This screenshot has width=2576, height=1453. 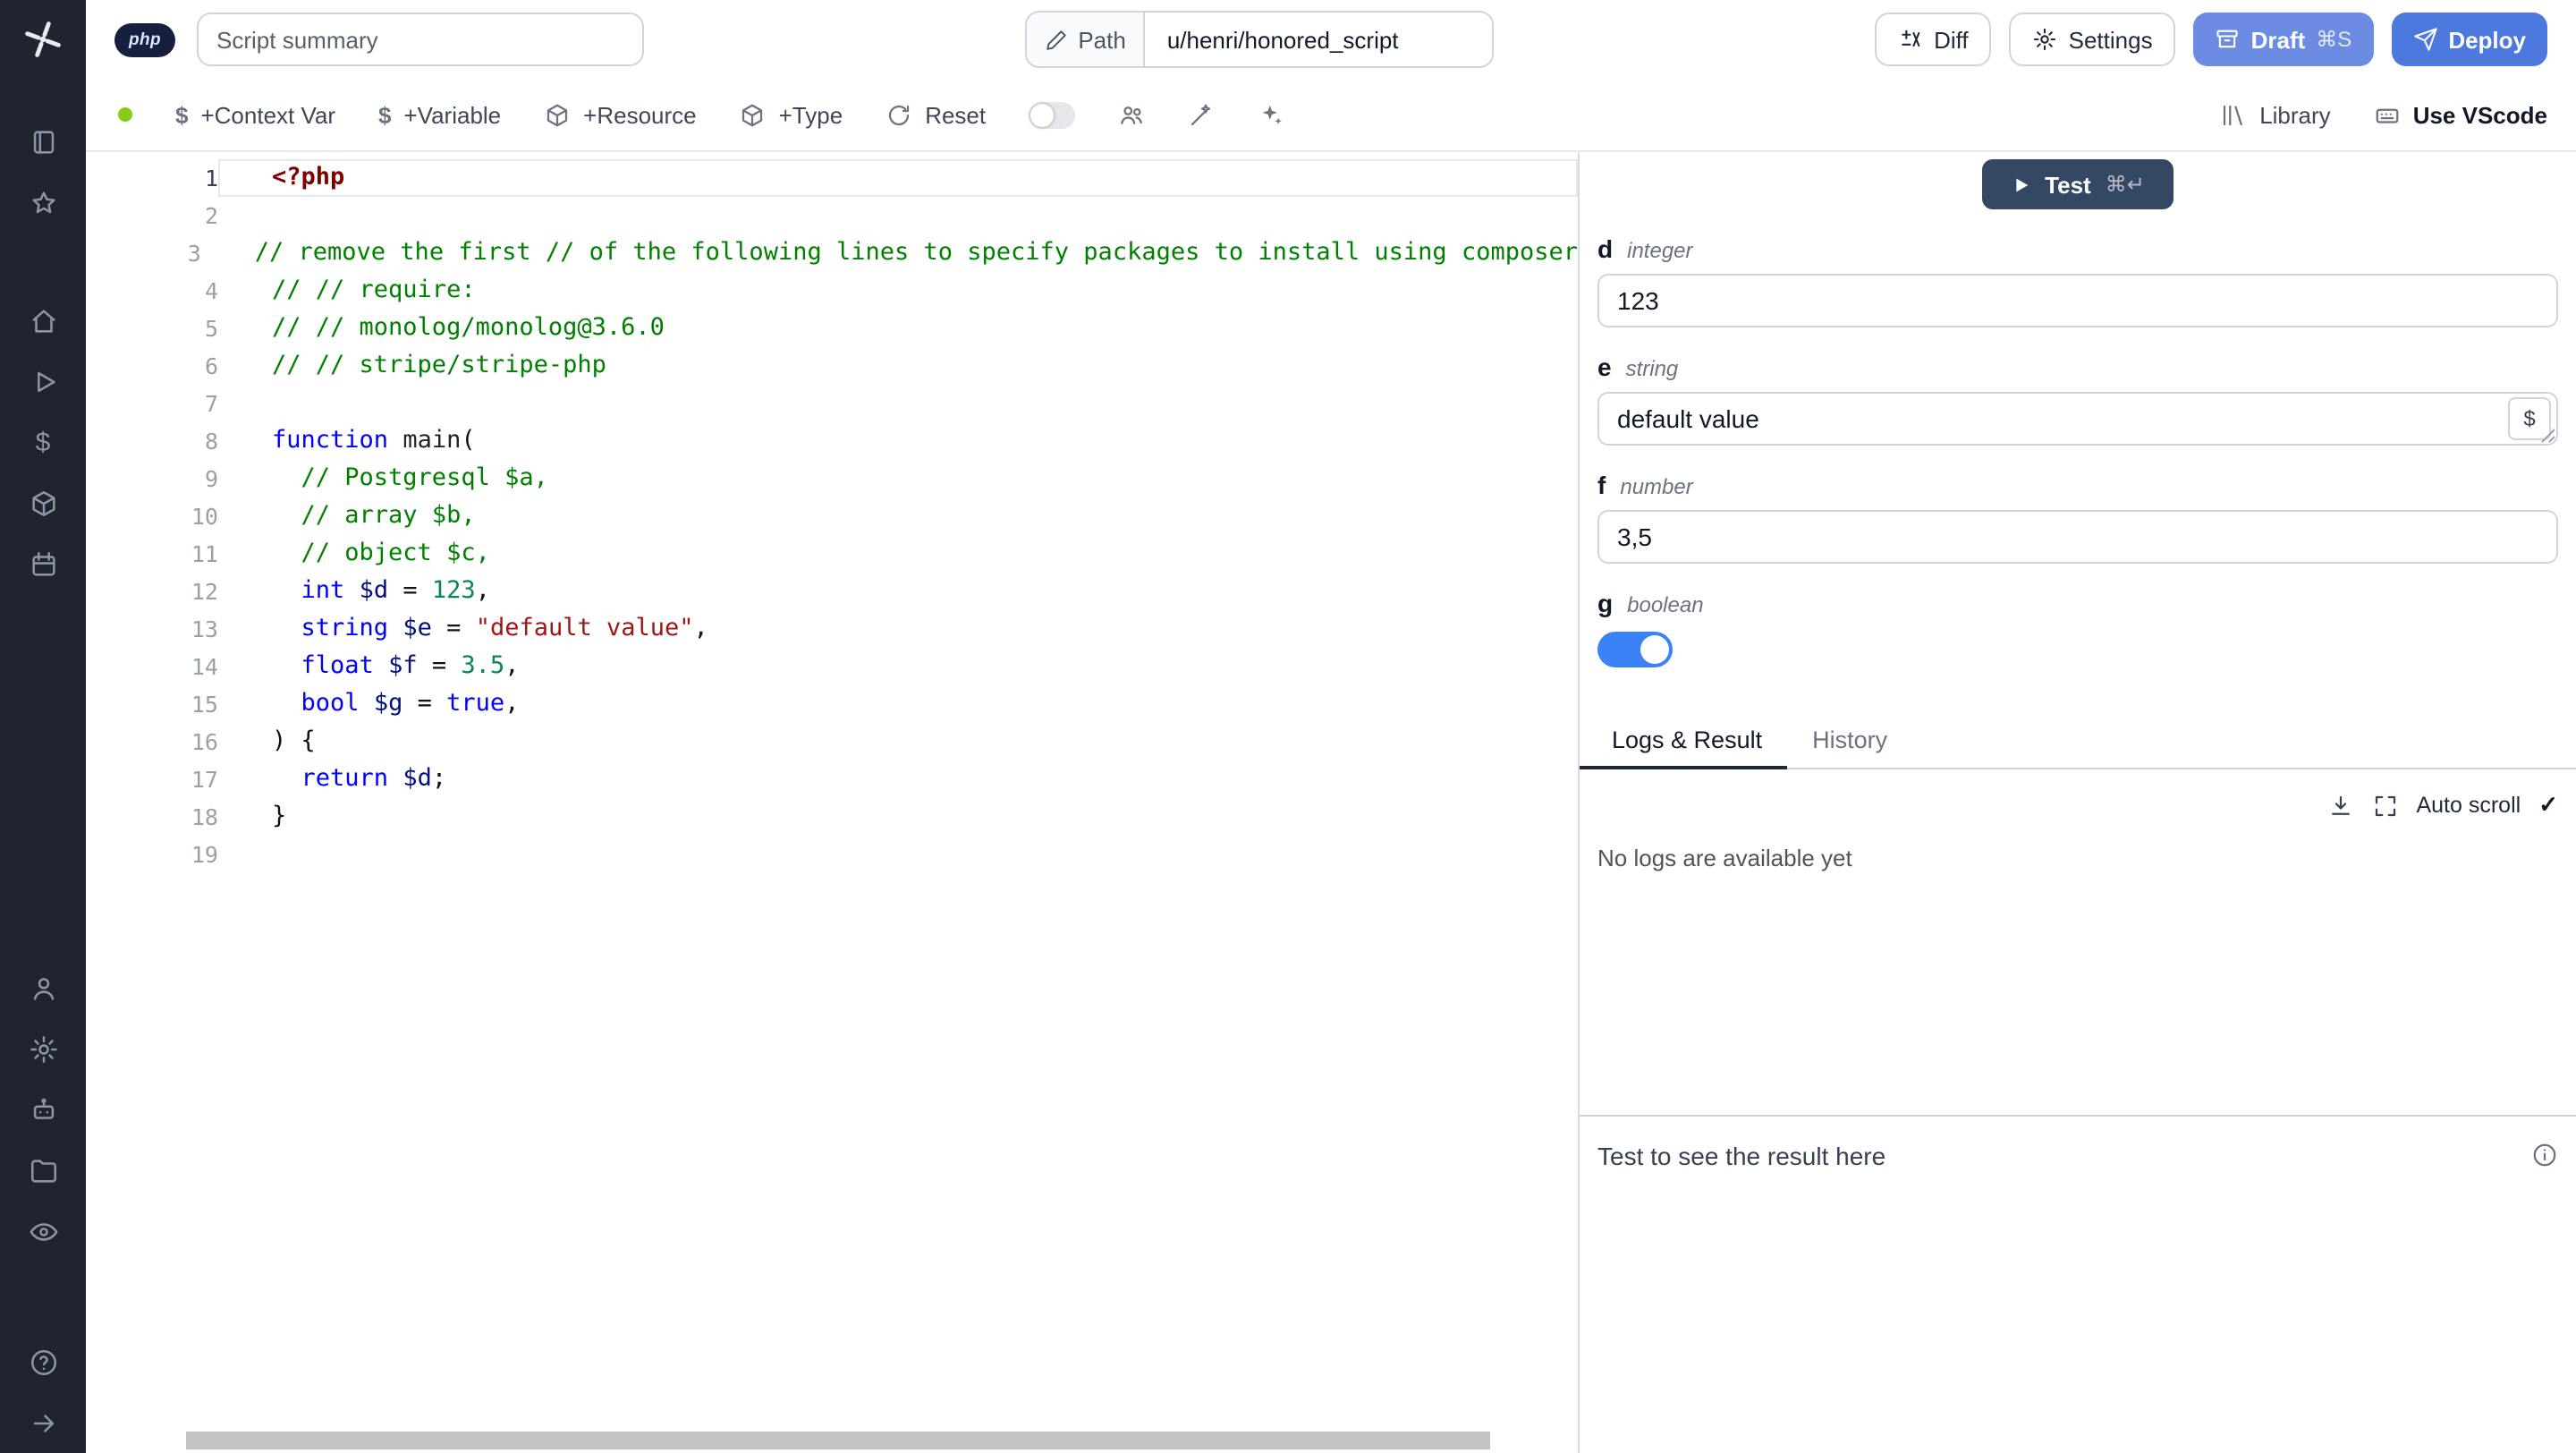 I want to click on settings-button: Settings, so click(x=2092, y=39).